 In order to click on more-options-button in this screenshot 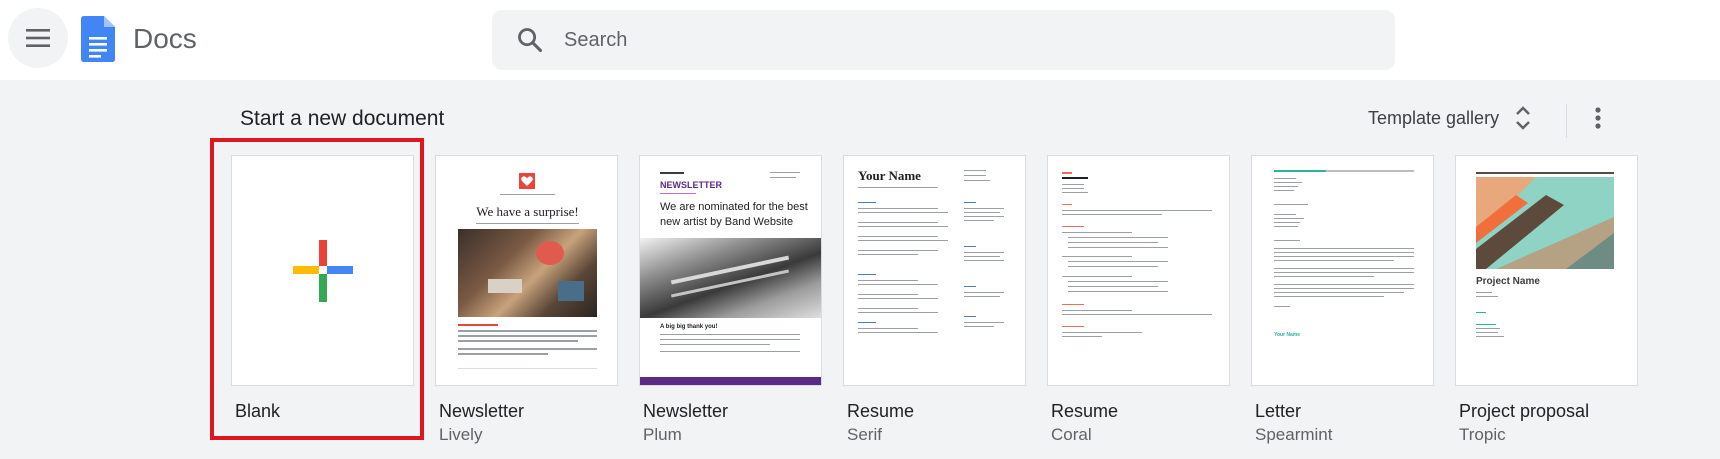, I will do `click(1598, 118)`.